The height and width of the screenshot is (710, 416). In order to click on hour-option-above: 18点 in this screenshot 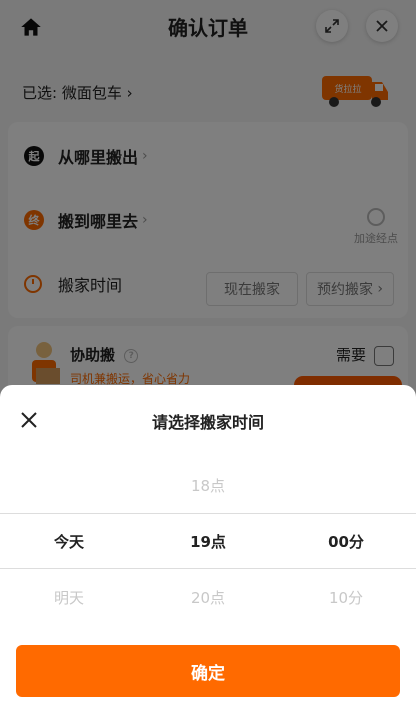, I will do `click(208, 485)`.